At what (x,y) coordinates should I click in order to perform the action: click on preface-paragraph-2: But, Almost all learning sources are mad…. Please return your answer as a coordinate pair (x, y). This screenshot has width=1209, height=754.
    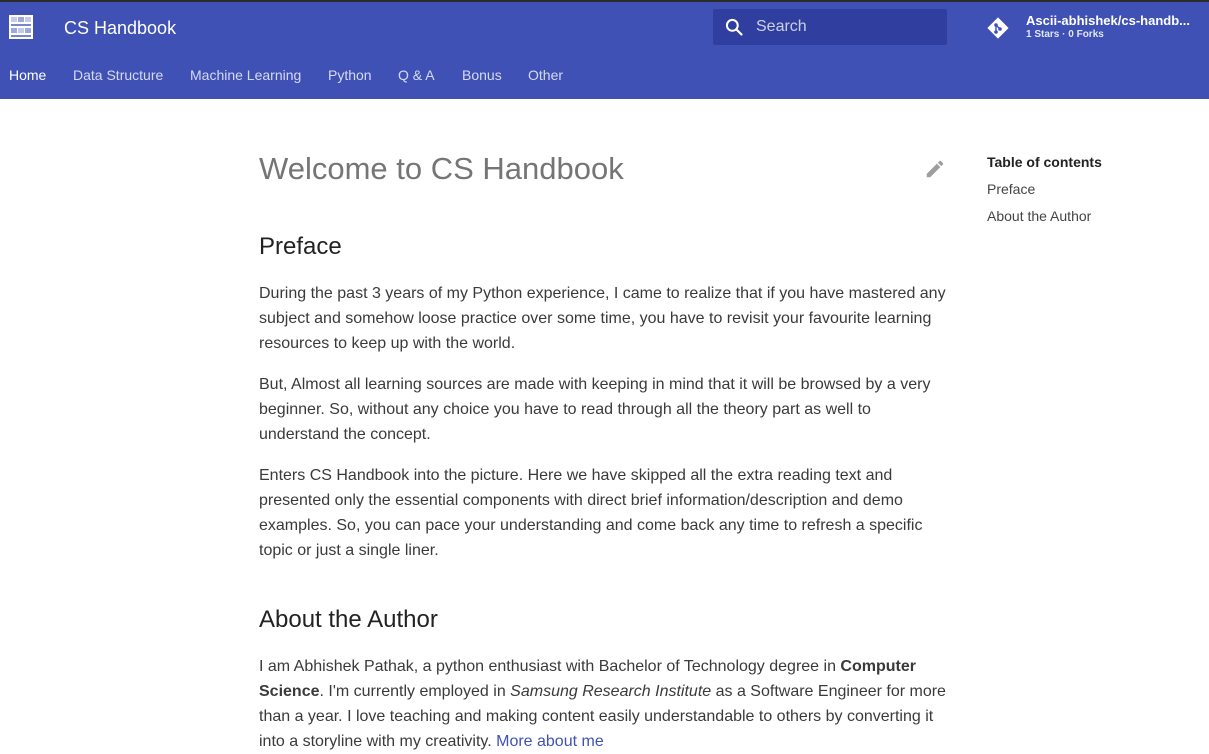
    Looking at the image, I should click on (595, 409).